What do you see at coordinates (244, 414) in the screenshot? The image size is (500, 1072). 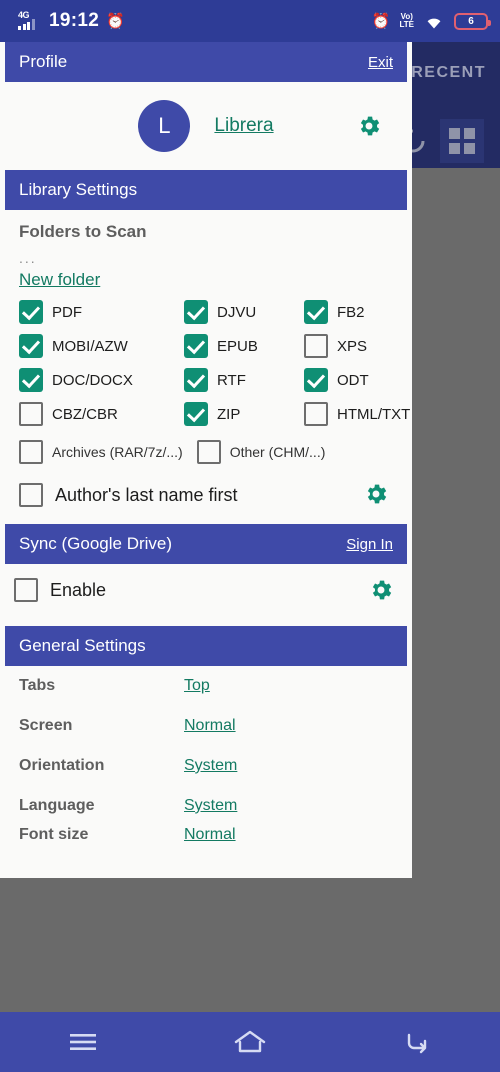 I see `format-checkbox-zip: ZIP` at bounding box center [244, 414].